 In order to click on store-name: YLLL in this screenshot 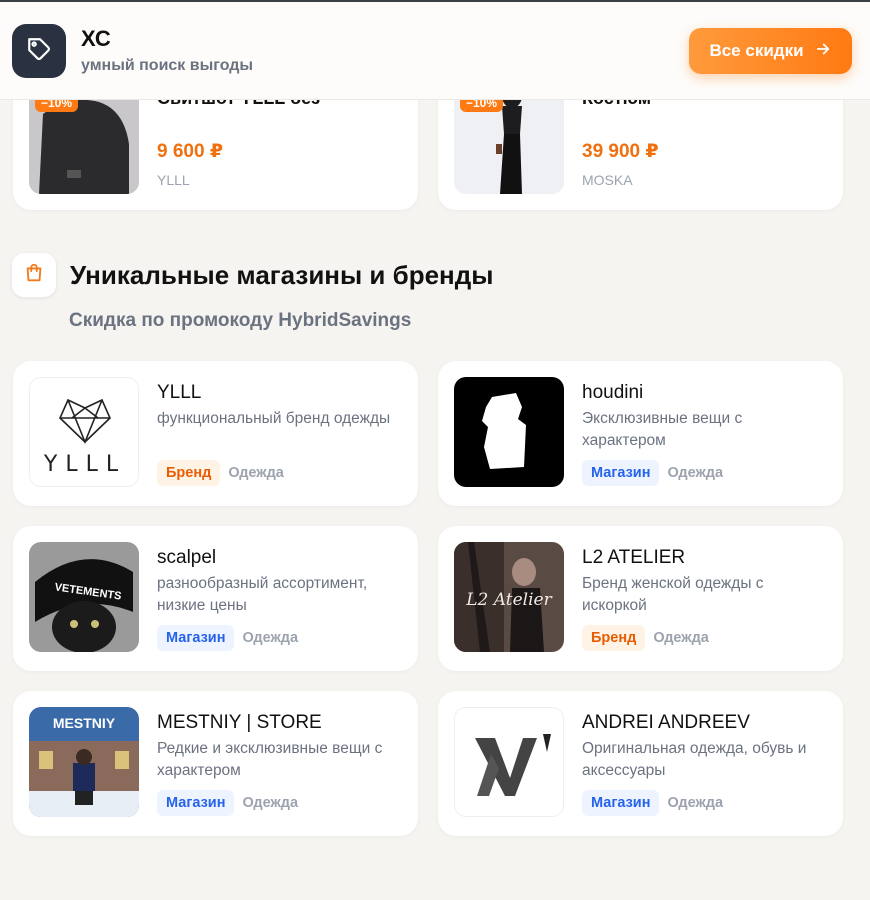, I will do `click(179, 393)`.